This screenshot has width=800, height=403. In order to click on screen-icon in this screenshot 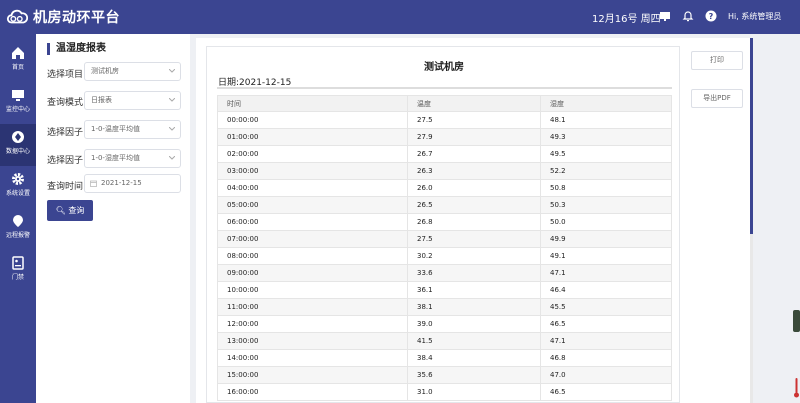, I will do `click(665, 16)`.